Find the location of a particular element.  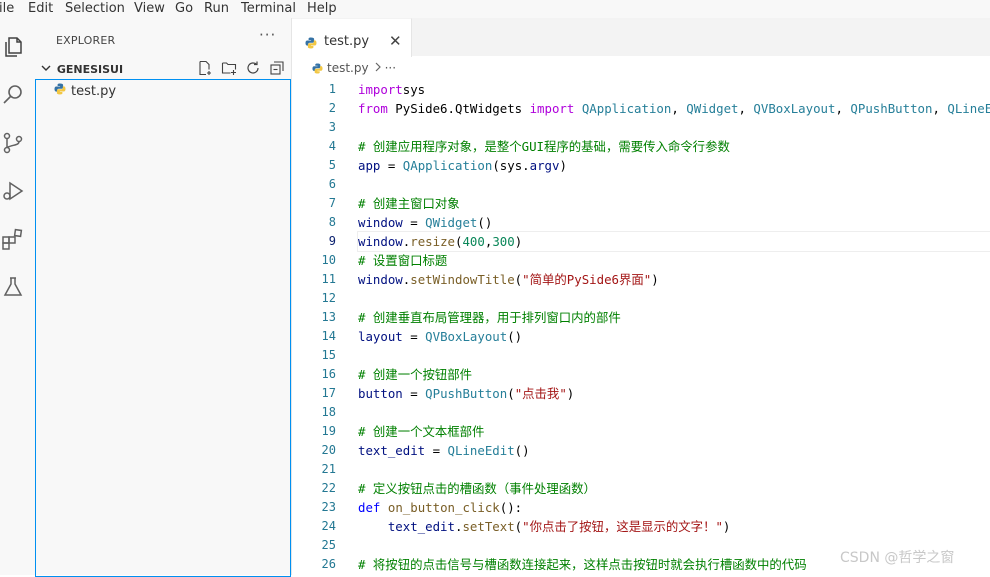

explorer-title: EXPLORER is located at coordinates (86, 40).